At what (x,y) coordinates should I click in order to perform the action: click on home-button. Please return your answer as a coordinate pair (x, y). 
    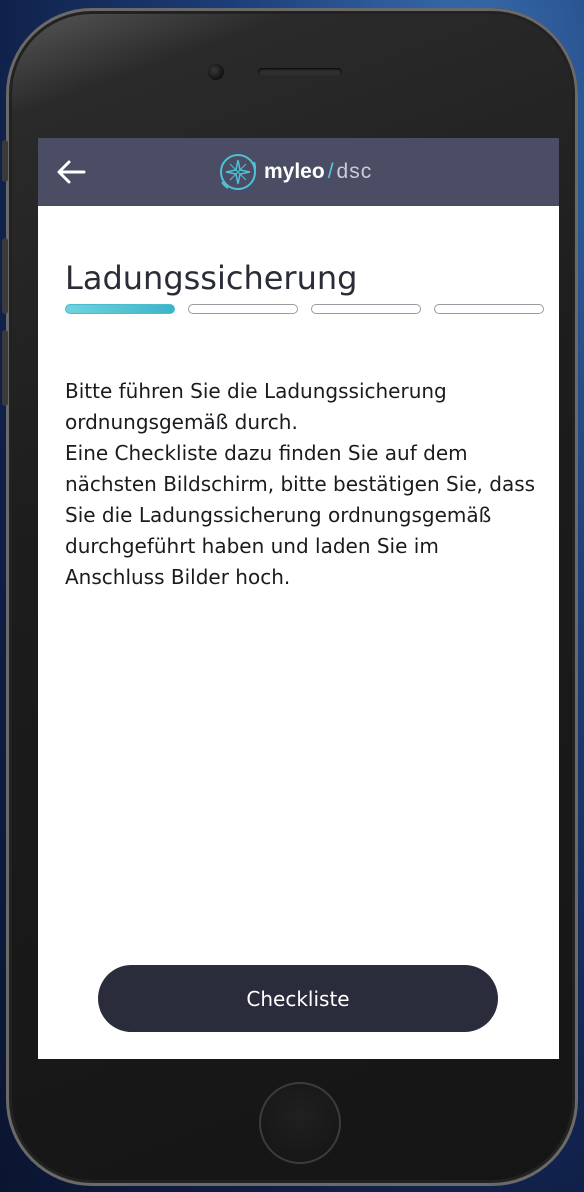
    Looking at the image, I should click on (300, 1123).